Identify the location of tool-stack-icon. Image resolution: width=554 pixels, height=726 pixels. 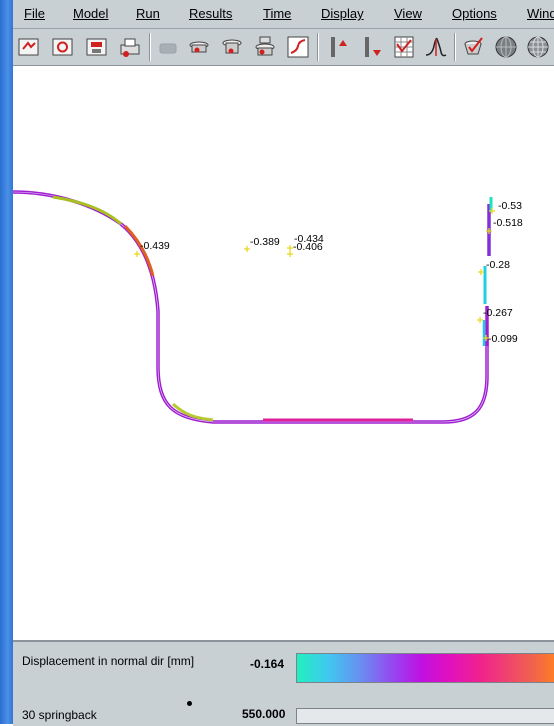
(265, 47).